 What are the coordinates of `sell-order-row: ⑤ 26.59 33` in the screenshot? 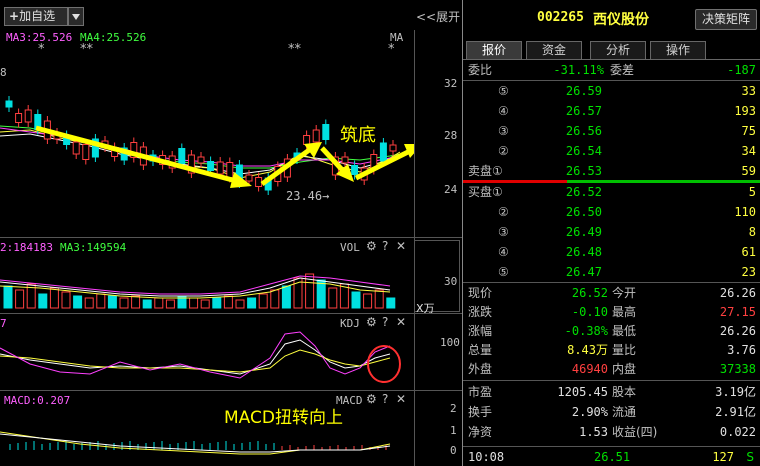 It's located at (613, 91).